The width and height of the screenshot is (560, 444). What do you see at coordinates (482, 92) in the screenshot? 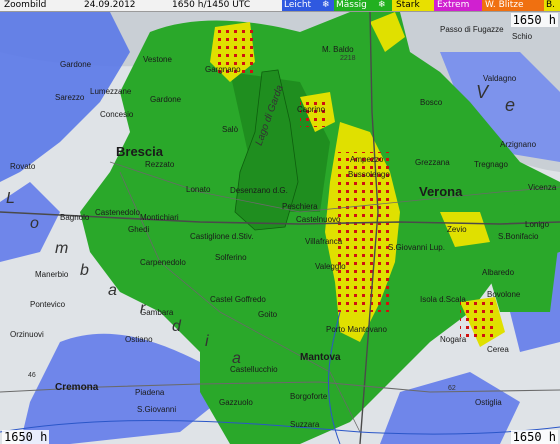
I see `region-letter: V` at bounding box center [482, 92].